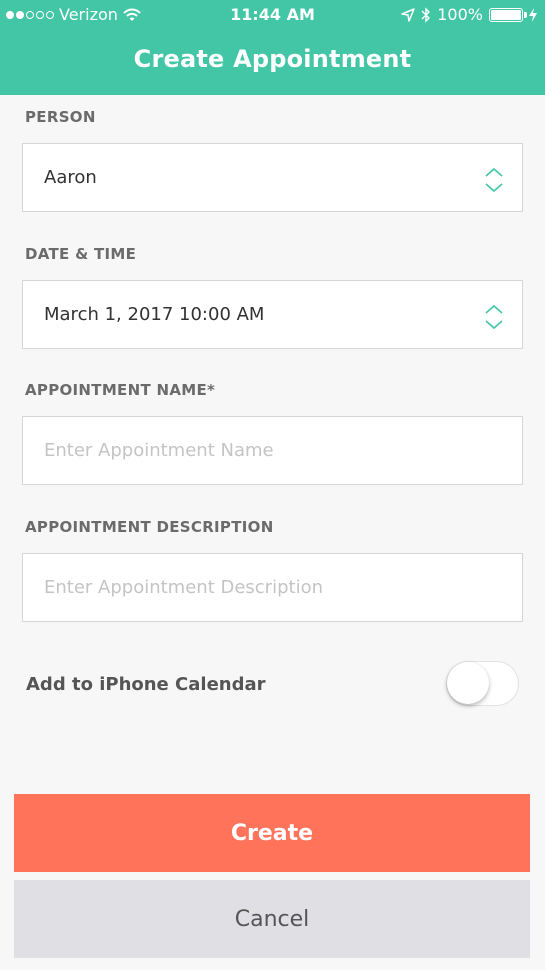 The width and height of the screenshot is (545, 970). What do you see at coordinates (70, 177) in the screenshot?
I see `person-value: Aaron` at bounding box center [70, 177].